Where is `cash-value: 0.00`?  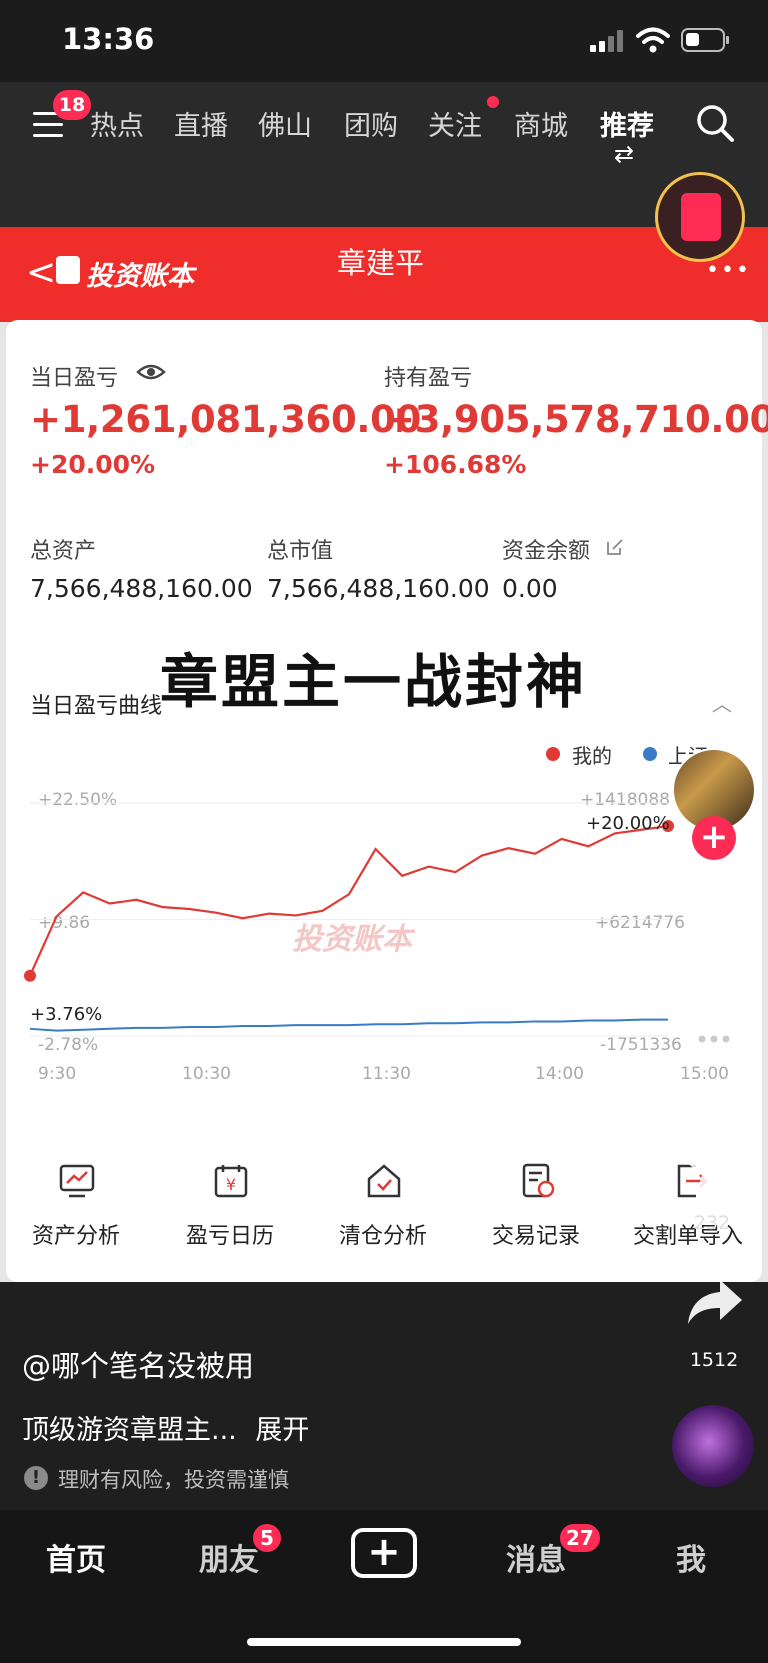 cash-value: 0.00 is located at coordinates (530, 588).